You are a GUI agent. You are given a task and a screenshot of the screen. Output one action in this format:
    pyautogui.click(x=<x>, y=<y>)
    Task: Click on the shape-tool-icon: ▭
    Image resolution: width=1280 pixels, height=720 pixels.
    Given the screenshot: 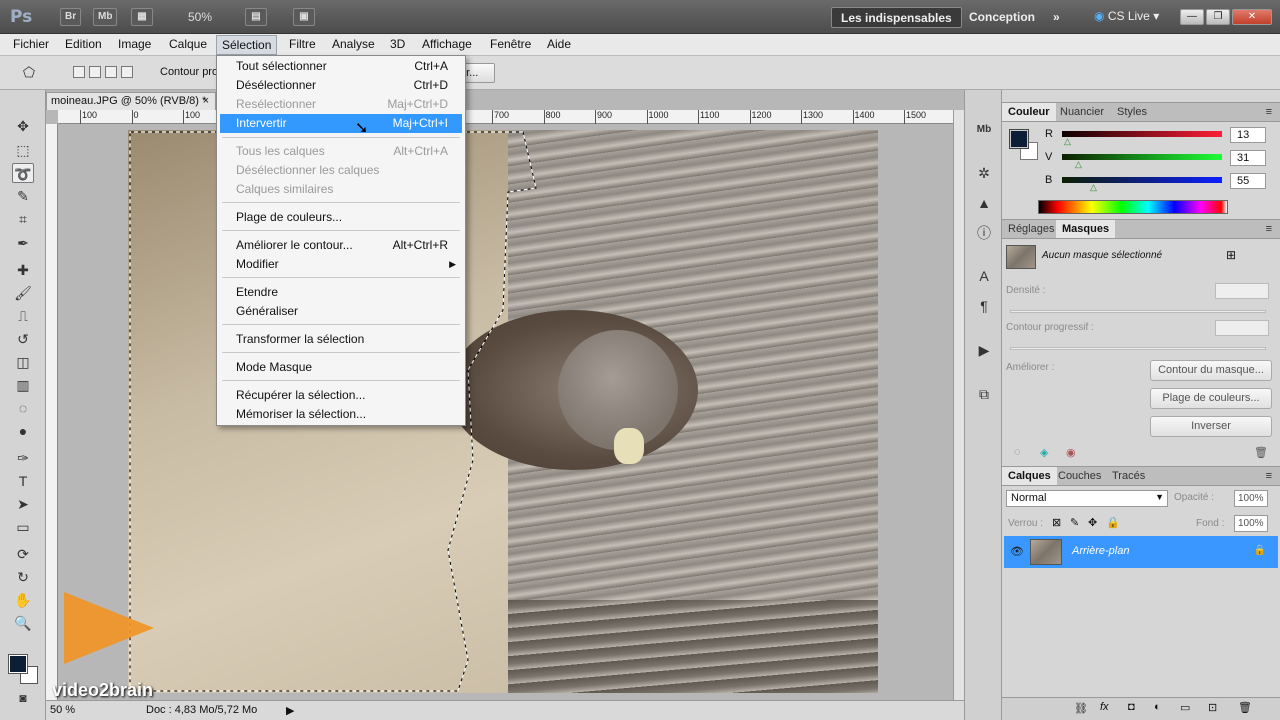 What is the action you would take?
    pyautogui.click(x=23, y=527)
    